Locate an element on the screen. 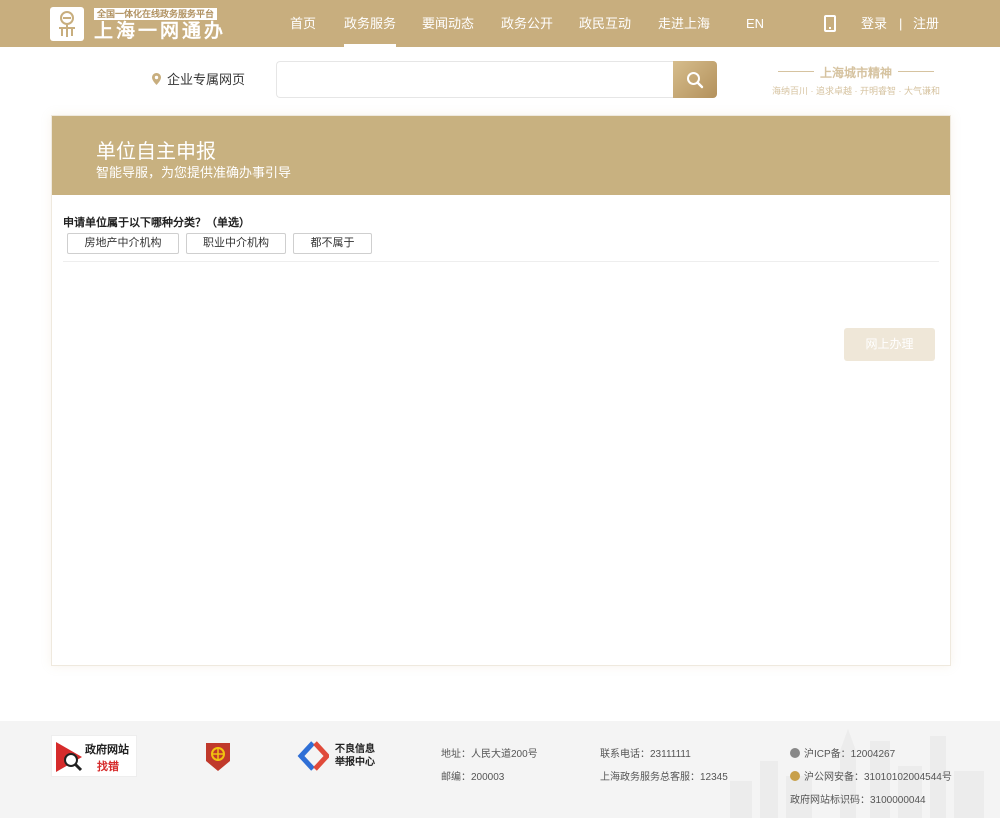 The width and height of the screenshot is (1000, 818). option-none: 都不属于 is located at coordinates (332, 243).